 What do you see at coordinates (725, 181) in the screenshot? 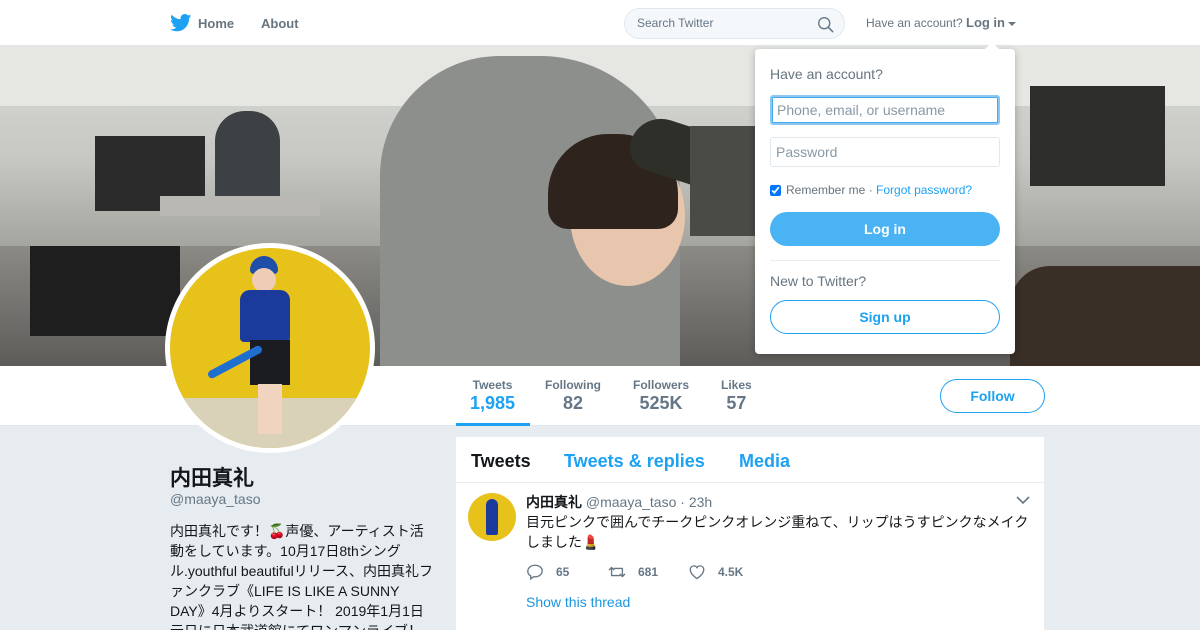
I see `banner-drums` at bounding box center [725, 181].